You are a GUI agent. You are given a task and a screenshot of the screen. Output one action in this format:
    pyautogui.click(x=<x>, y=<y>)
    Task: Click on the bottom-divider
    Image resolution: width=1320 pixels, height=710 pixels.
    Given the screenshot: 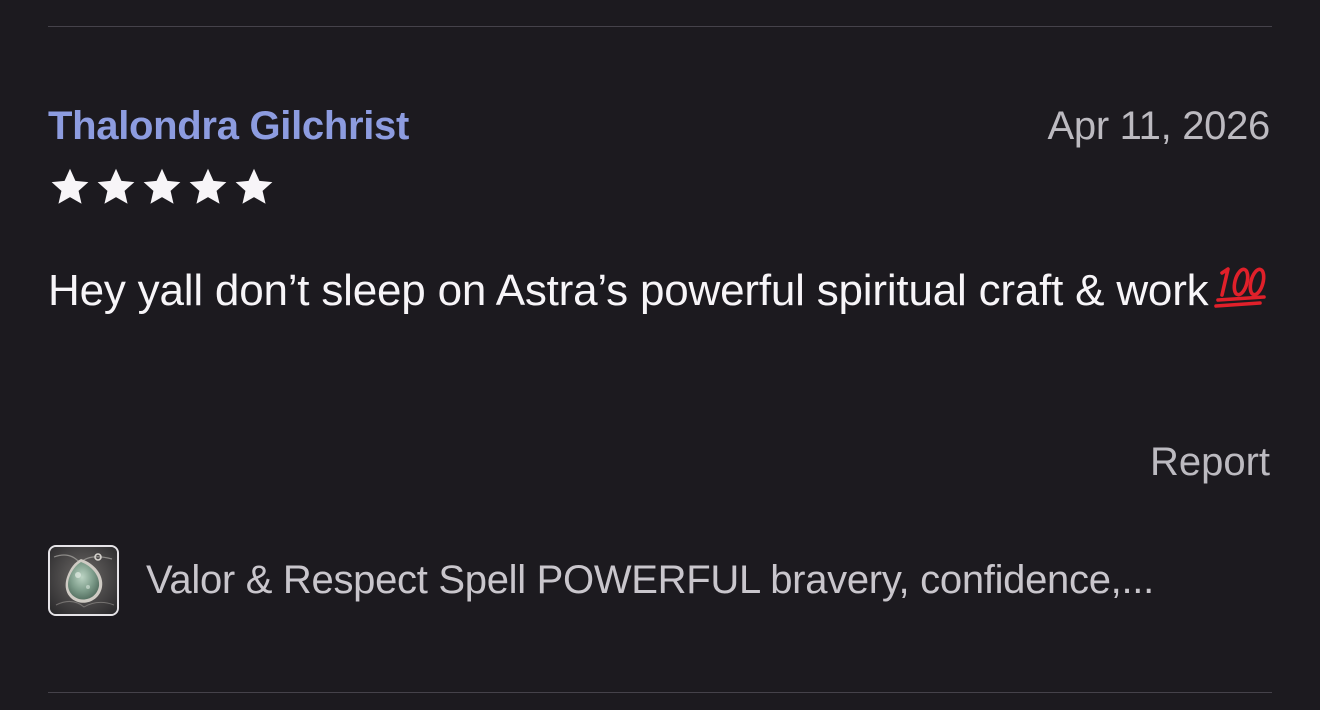 What is the action you would take?
    pyautogui.click(x=660, y=692)
    